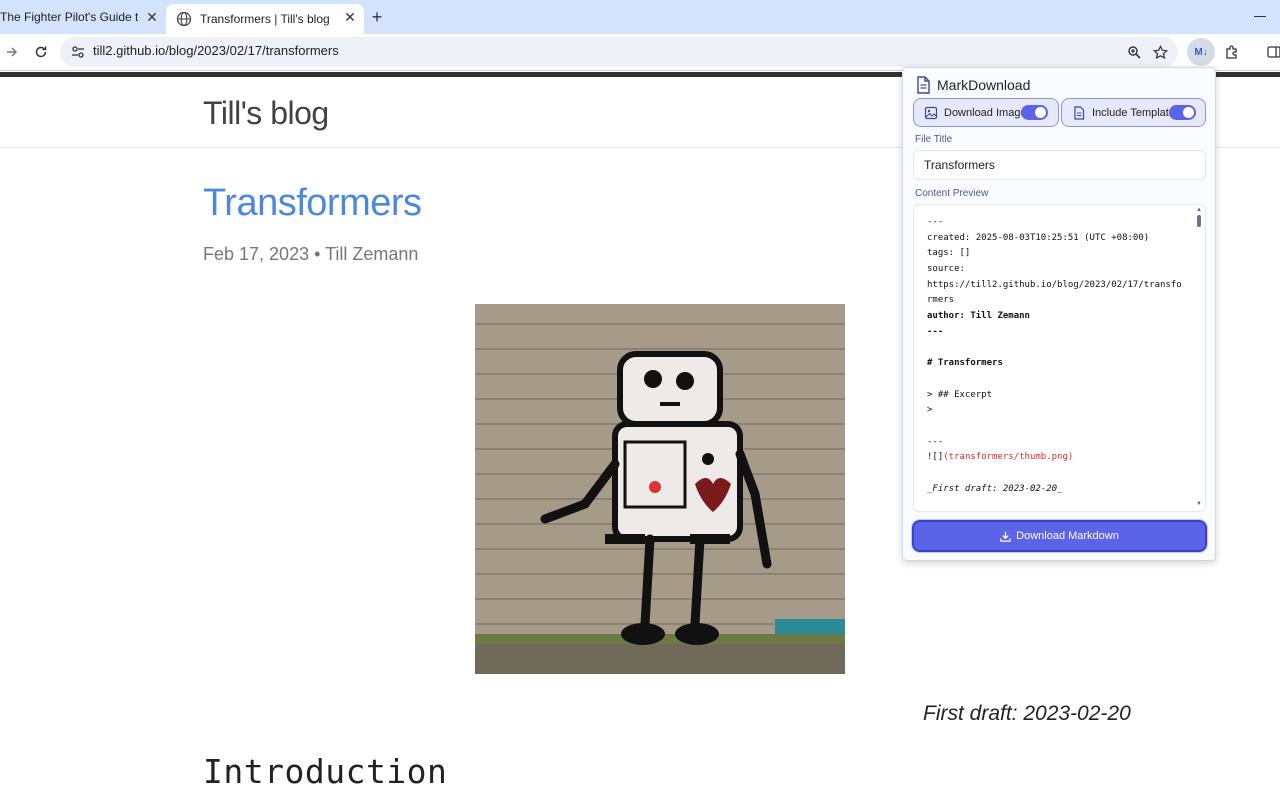  I want to click on minimize-icon, so click(1260, 16).